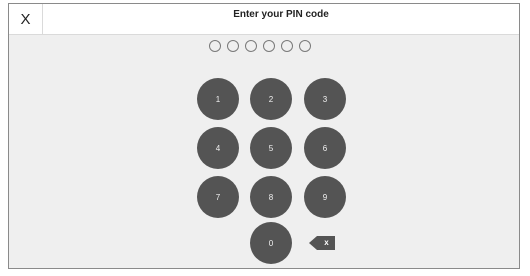 This screenshot has width=530, height=276. What do you see at coordinates (325, 99) in the screenshot?
I see `key-3: 3` at bounding box center [325, 99].